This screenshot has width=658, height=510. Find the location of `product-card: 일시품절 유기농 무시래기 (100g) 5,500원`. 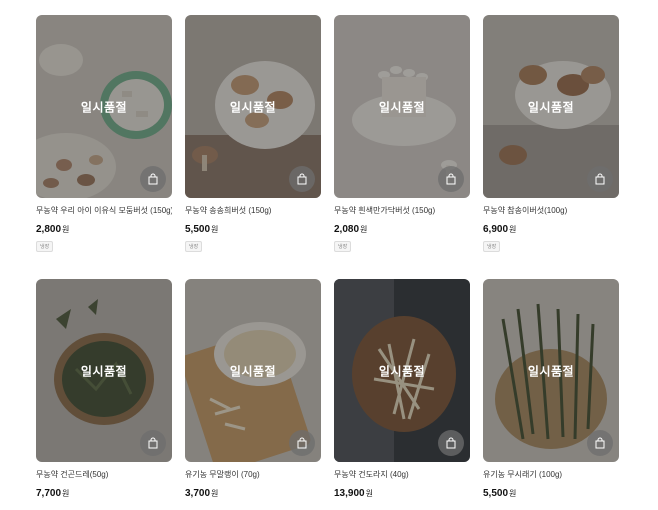

product-card: 일시품절 유기농 무시래기 (100g) 5,500원 is located at coordinates (551, 389).